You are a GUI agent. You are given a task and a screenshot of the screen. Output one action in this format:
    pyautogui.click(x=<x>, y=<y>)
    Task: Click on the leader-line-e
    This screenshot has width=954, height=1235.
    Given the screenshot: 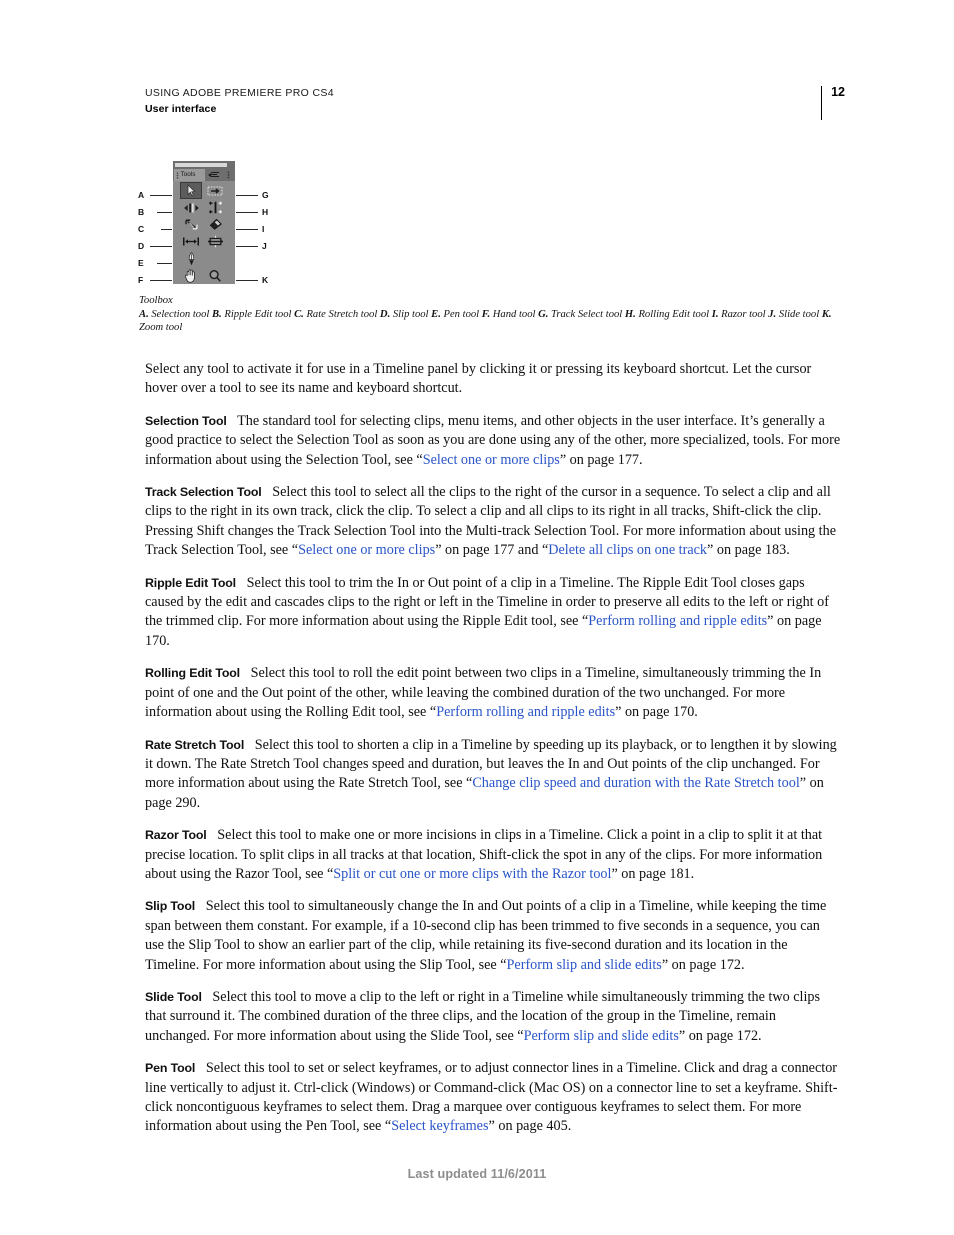 What is the action you would take?
    pyautogui.click(x=164, y=263)
    